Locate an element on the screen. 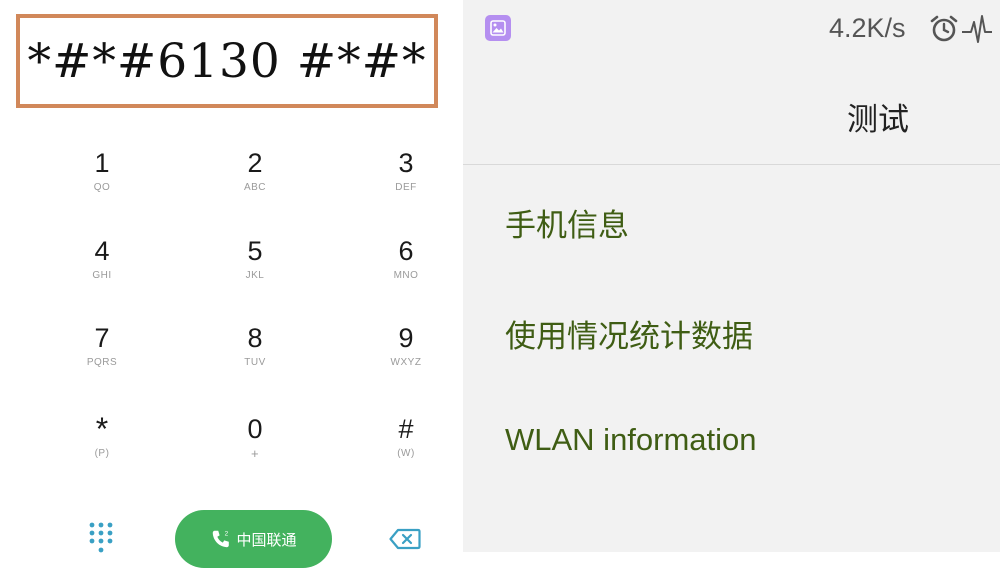 This screenshot has height=574, width=1000. key-1: 1 QO is located at coordinates (102, 185).